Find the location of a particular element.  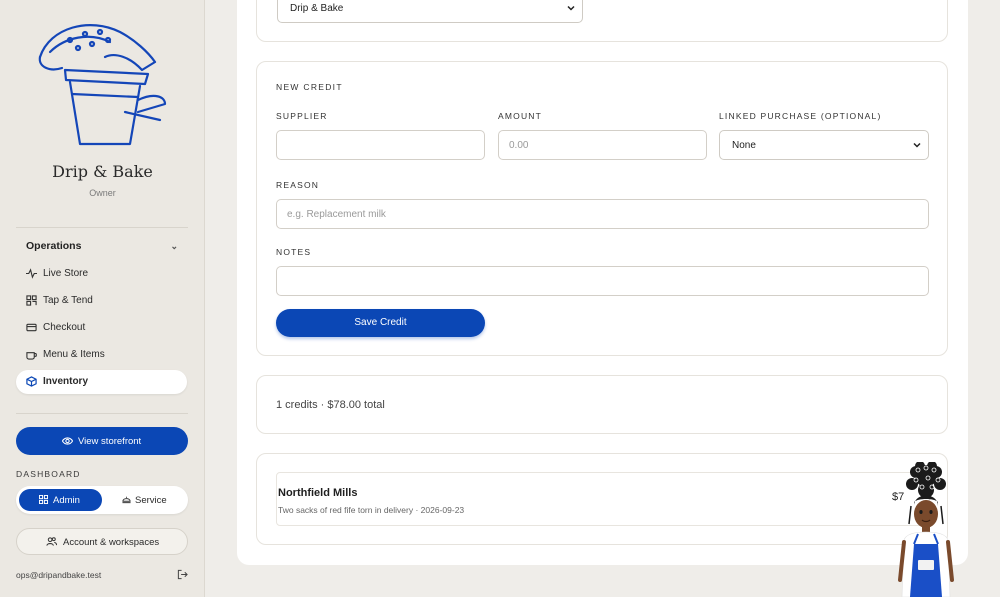

reason-input: e.g. Replacement milk is located at coordinates (602, 214).